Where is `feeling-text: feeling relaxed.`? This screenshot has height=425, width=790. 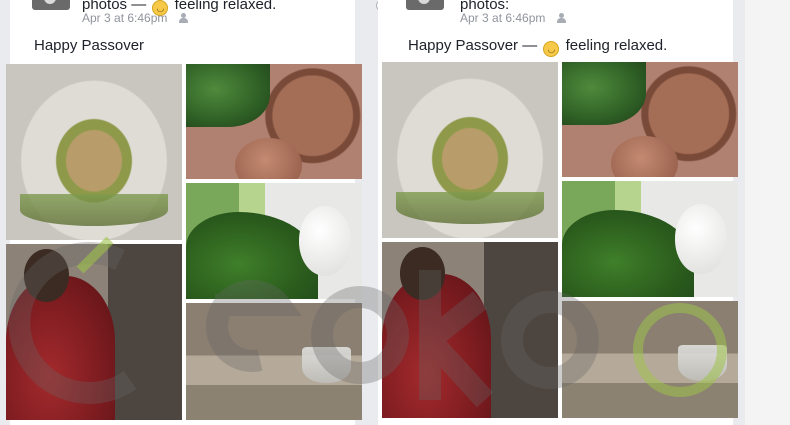
feeling-text: feeling relaxed. is located at coordinates (617, 45).